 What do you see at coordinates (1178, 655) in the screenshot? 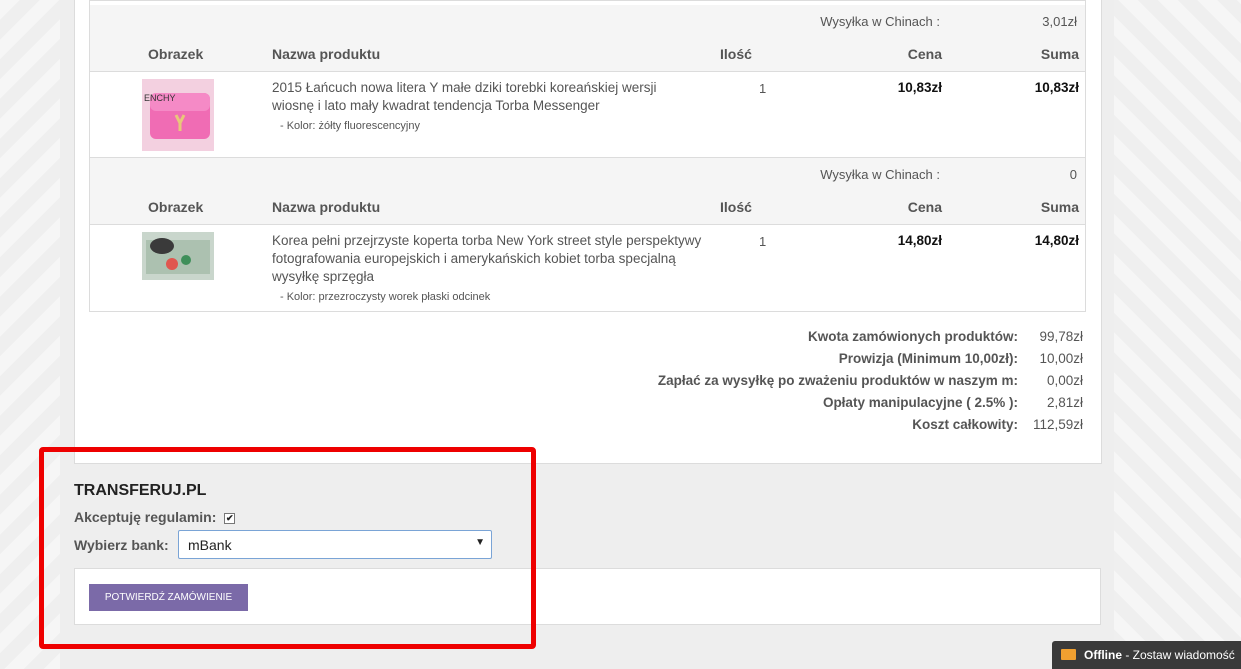
I see `chat-message: - Zostaw wiadomość` at bounding box center [1178, 655].